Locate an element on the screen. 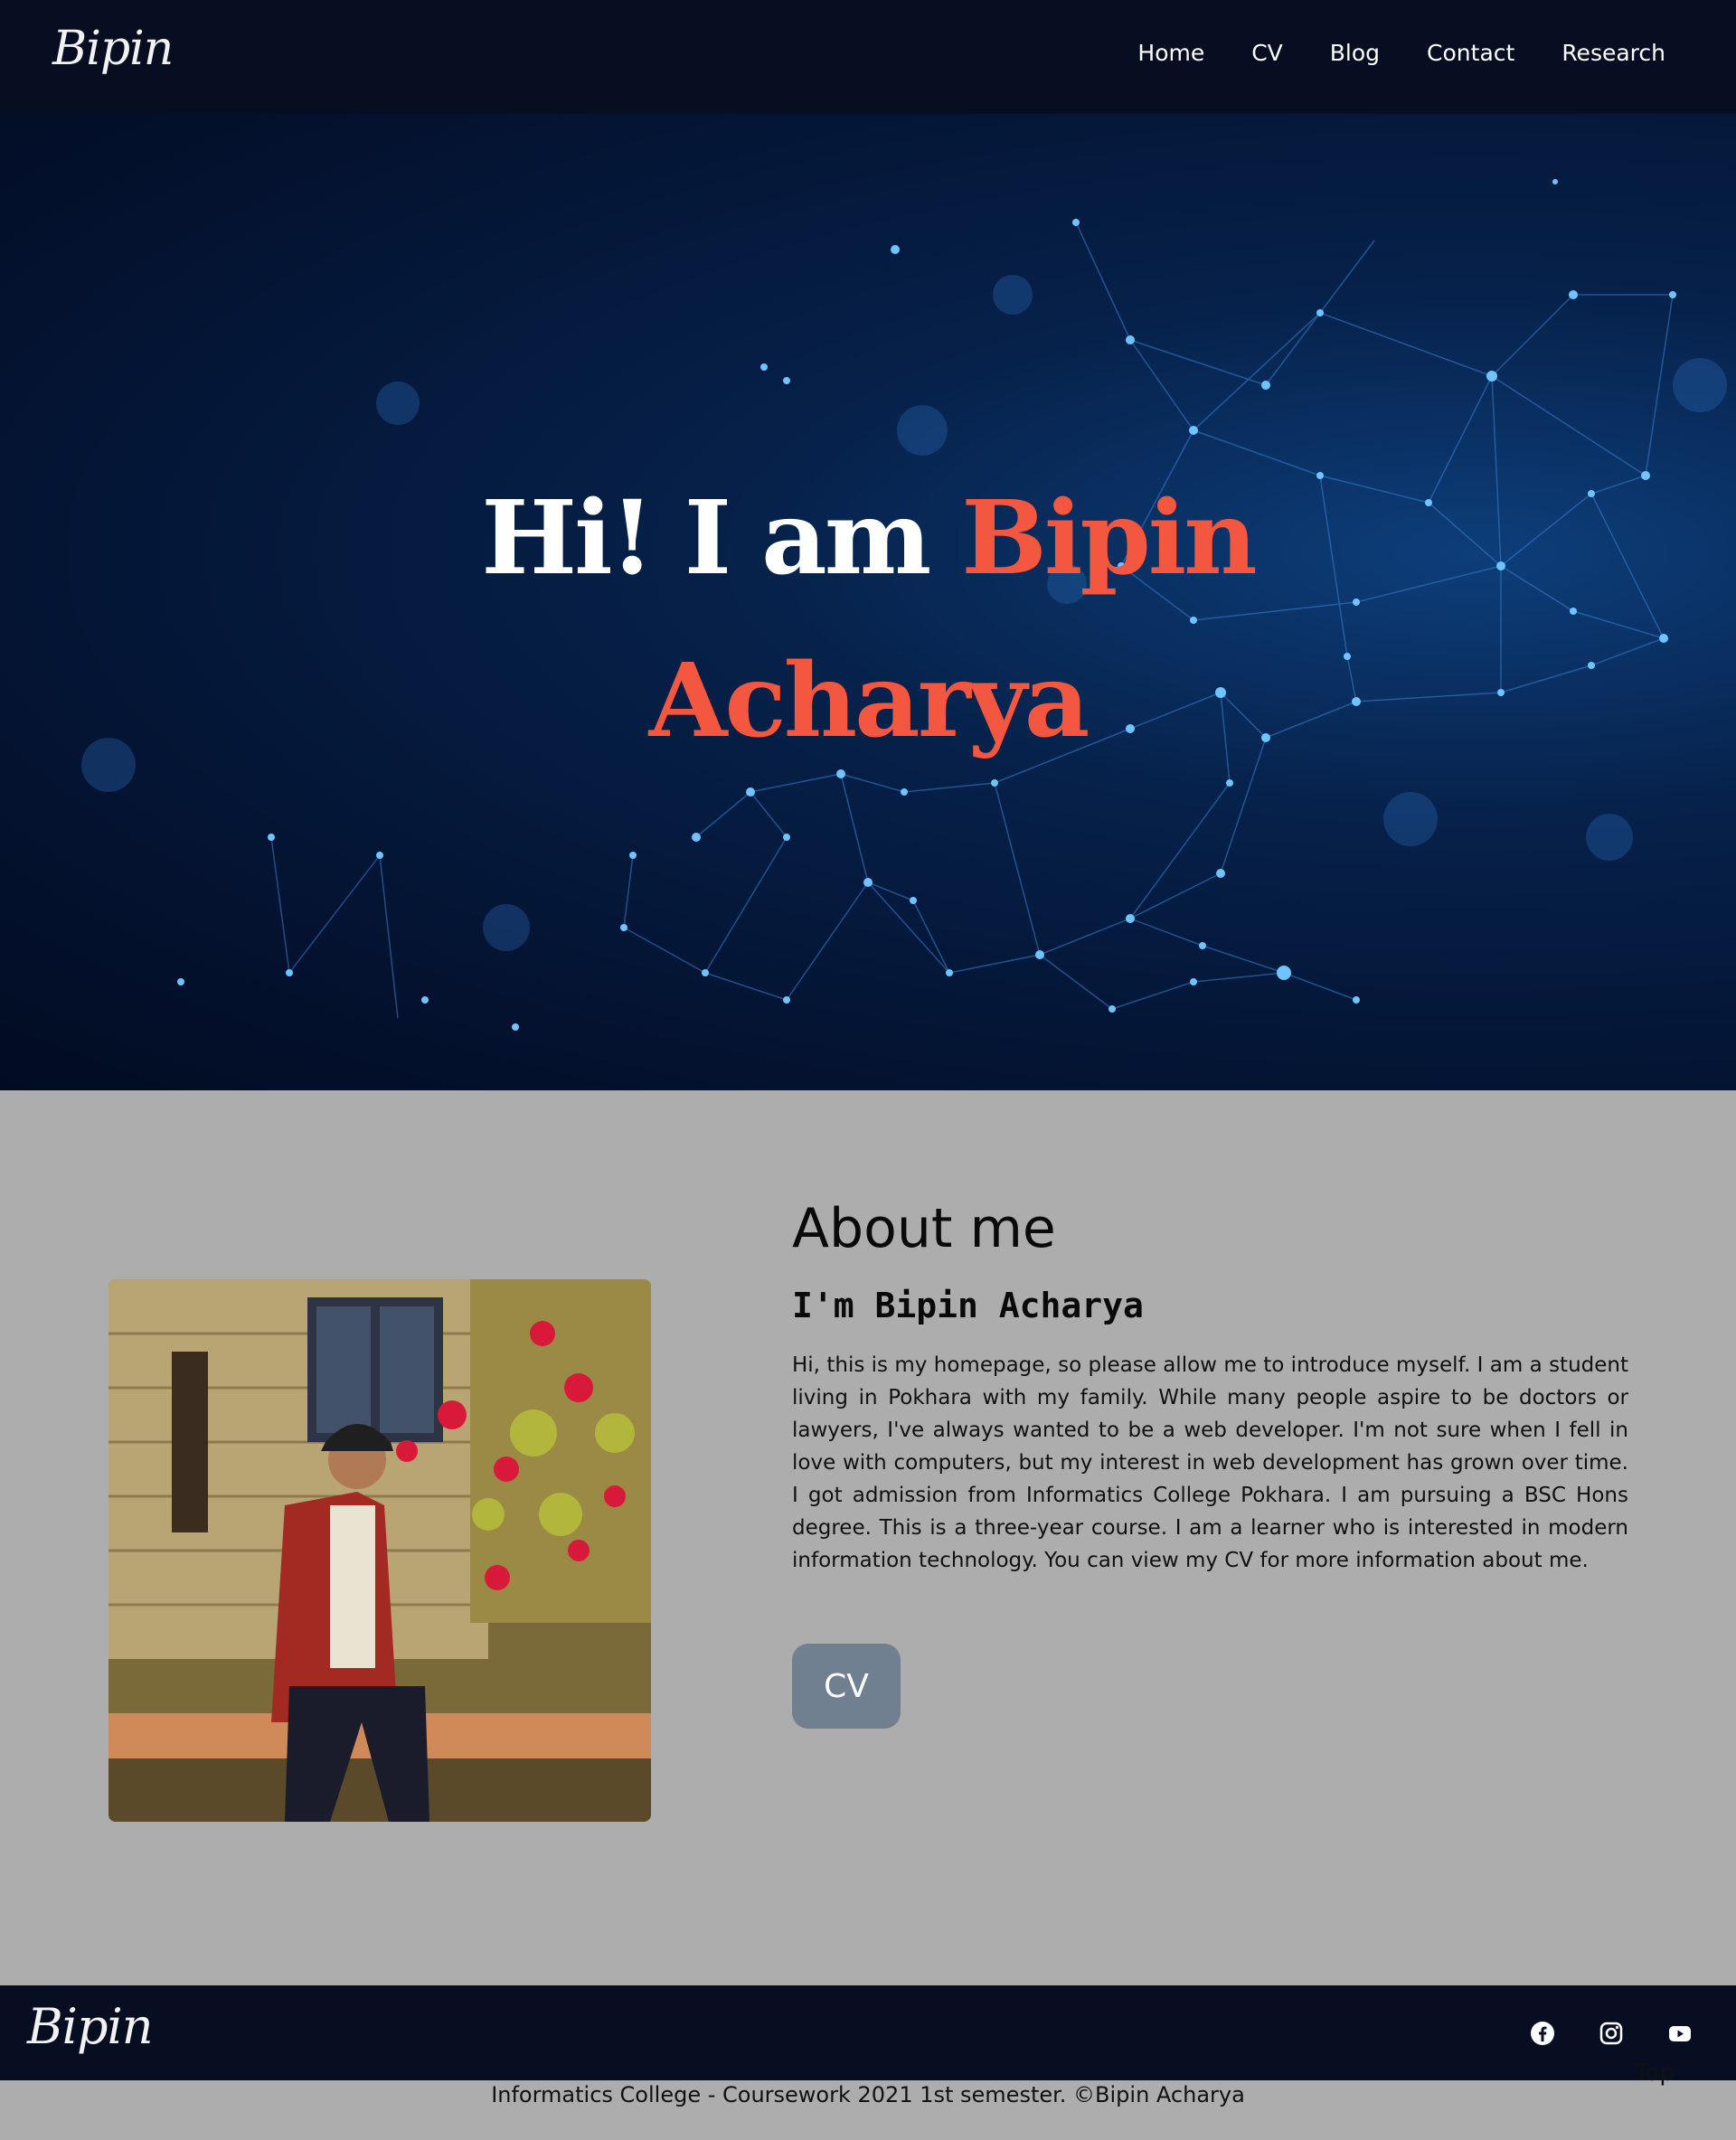  nav-home-link: Home is located at coordinates (1170, 53).